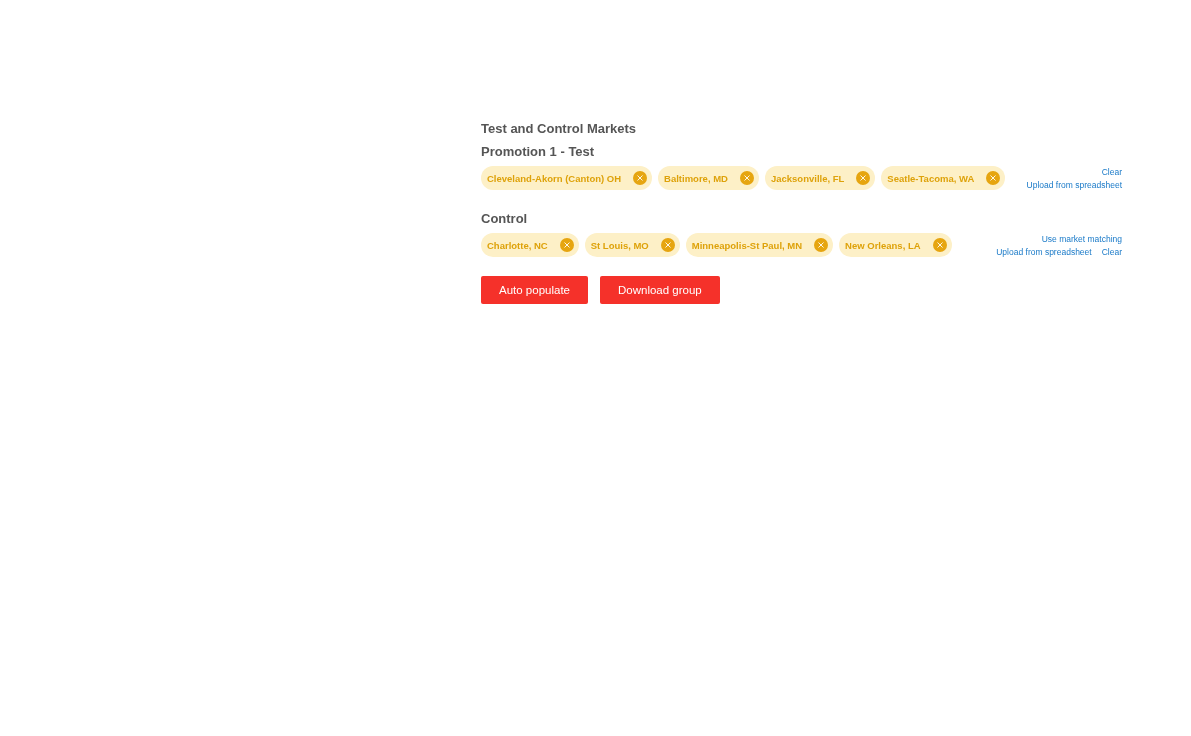  Describe the element at coordinates (931, 178) in the screenshot. I see `chip-label: Seatle-Tacoma, WA` at that location.